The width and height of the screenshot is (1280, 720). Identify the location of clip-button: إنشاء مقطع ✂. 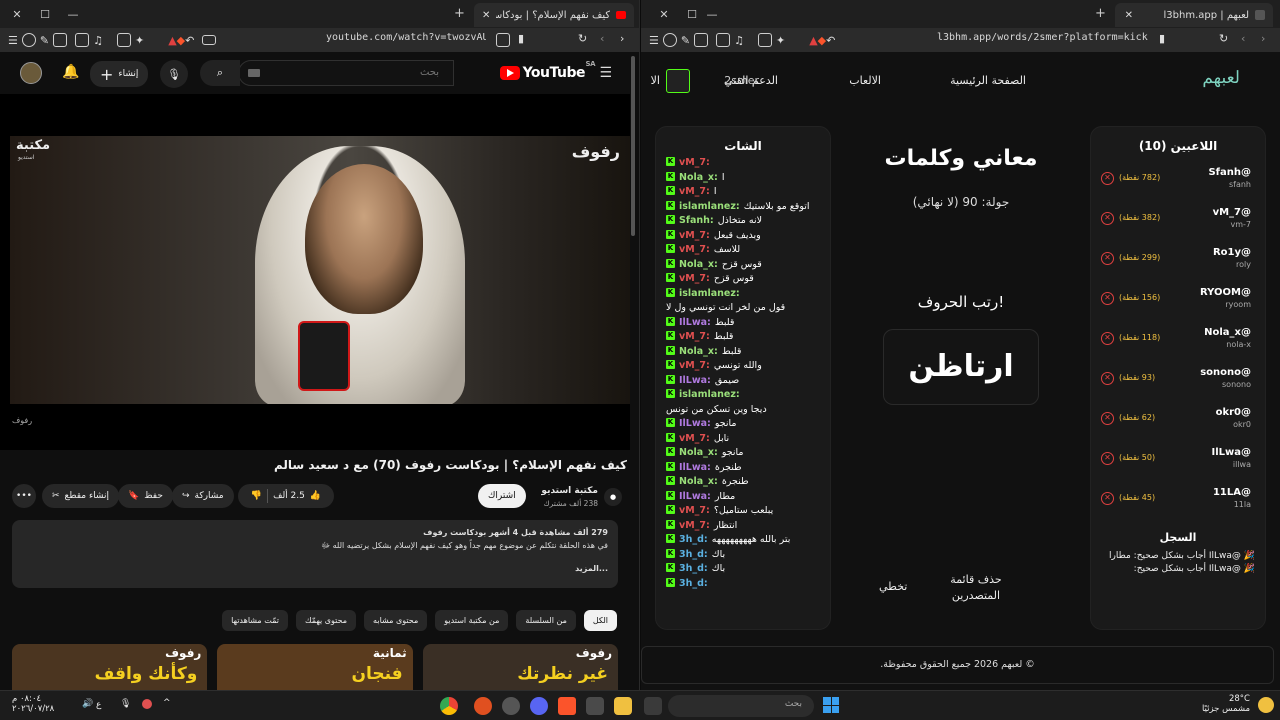
(80, 496).